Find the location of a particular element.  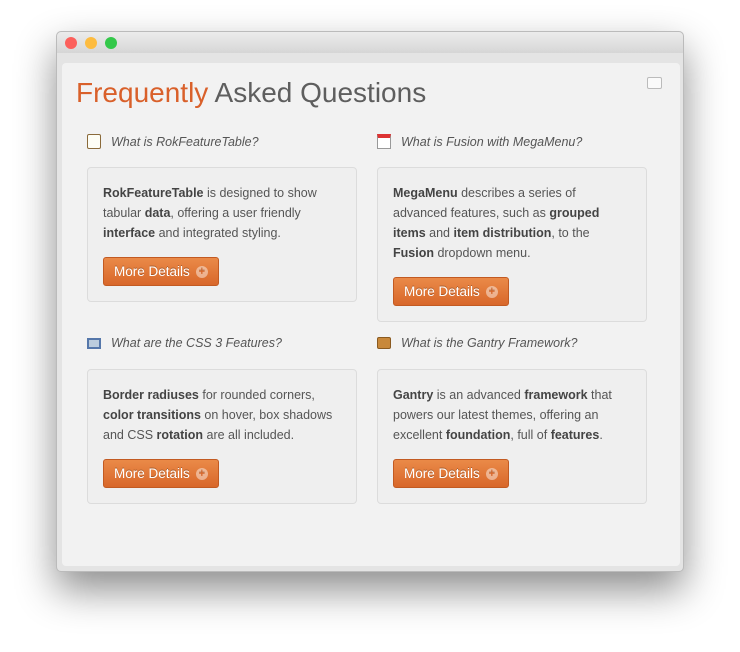

bold-text: framework is located at coordinates (556, 395).